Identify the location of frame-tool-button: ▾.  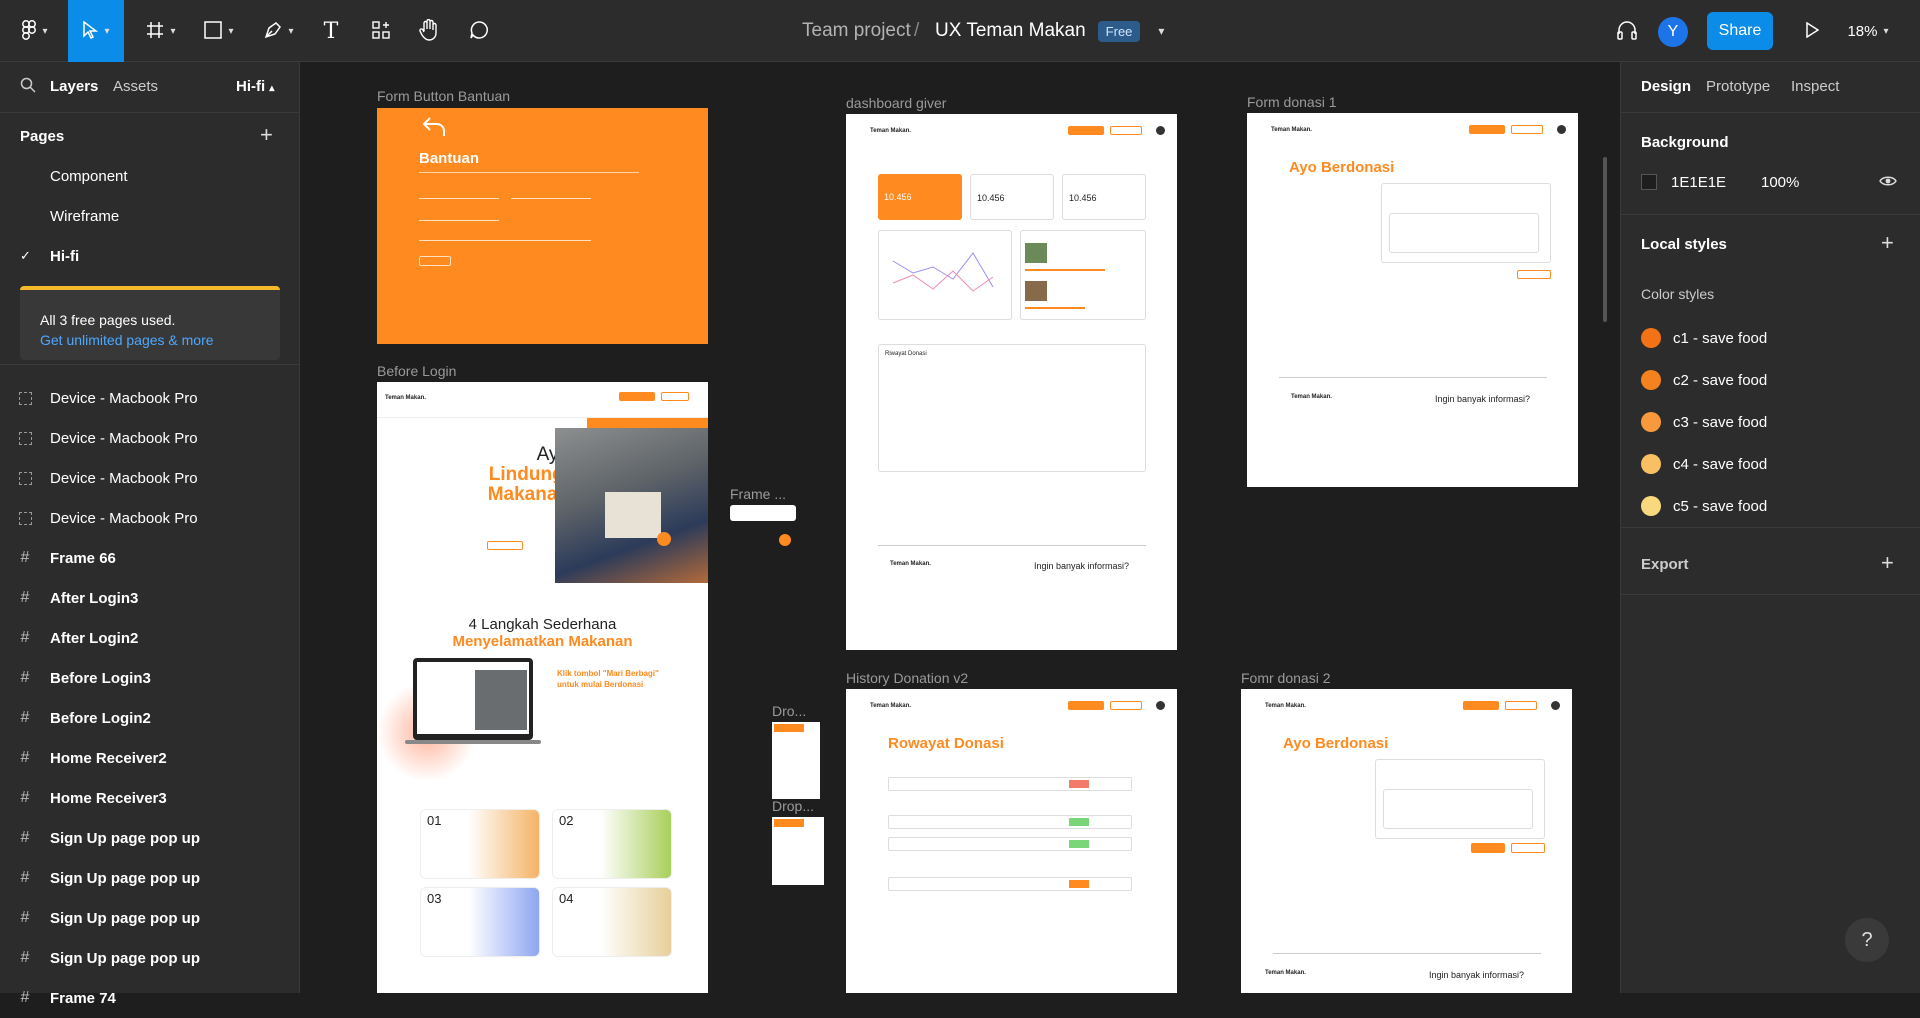
(161, 31).